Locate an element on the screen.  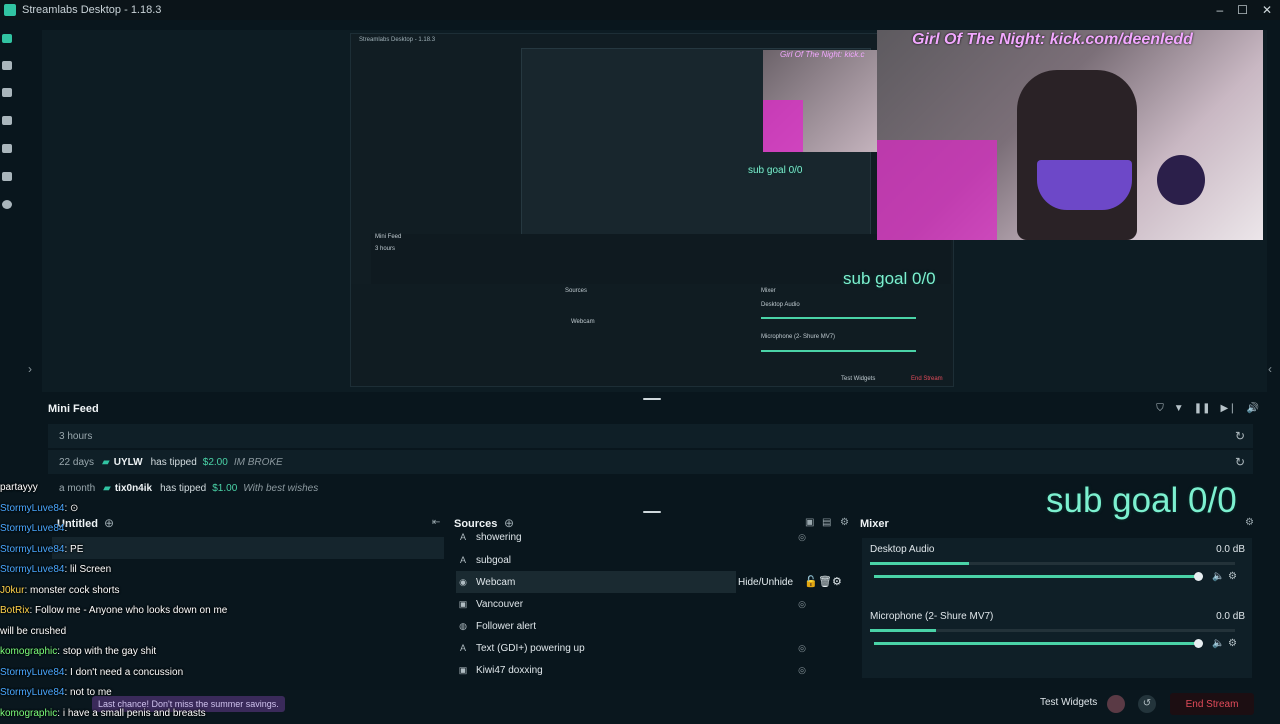
nested-camera-banner: Girl Of The Night: kick.c is located at coordinates (822, 54).